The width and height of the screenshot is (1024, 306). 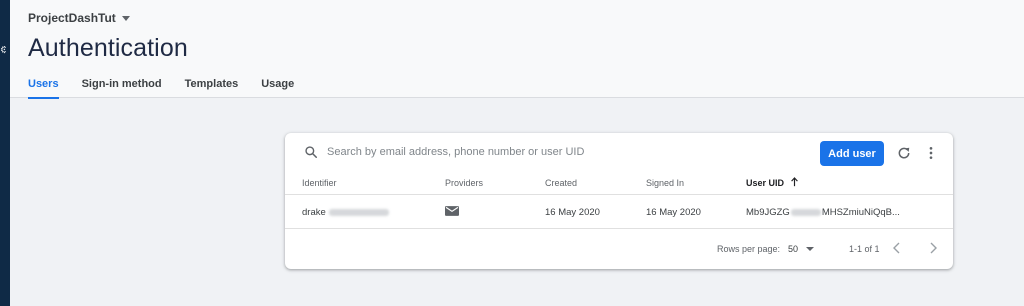 What do you see at coordinates (172, 85) in the screenshot?
I see `tab-bar: Users Sign-in method Templates Usage` at bounding box center [172, 85].